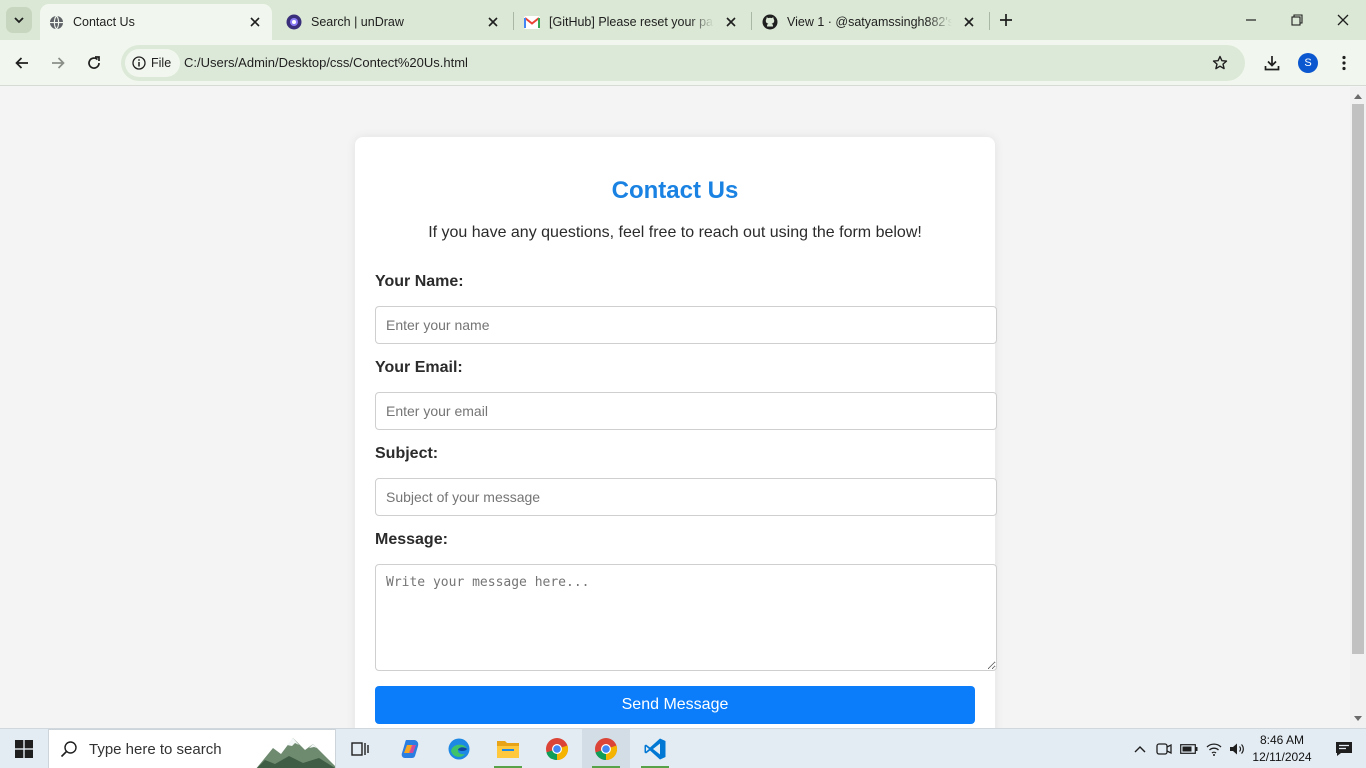  What do you see at coordinates (357, 22) in the screenshot?
I see `tab-title: Search | unDraw` at bounding box center [357, 22].